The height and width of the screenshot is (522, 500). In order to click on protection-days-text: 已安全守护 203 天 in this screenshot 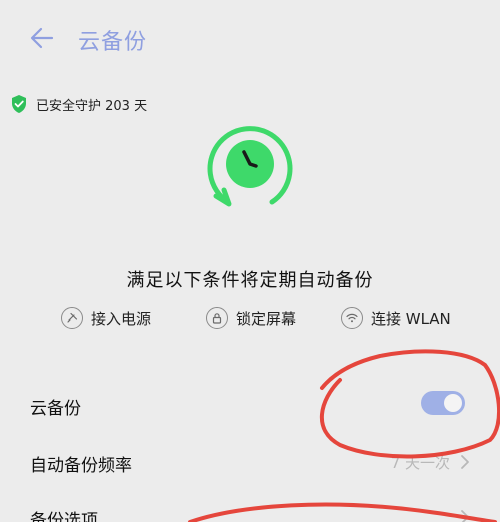, I will do `click(92, 106)`.